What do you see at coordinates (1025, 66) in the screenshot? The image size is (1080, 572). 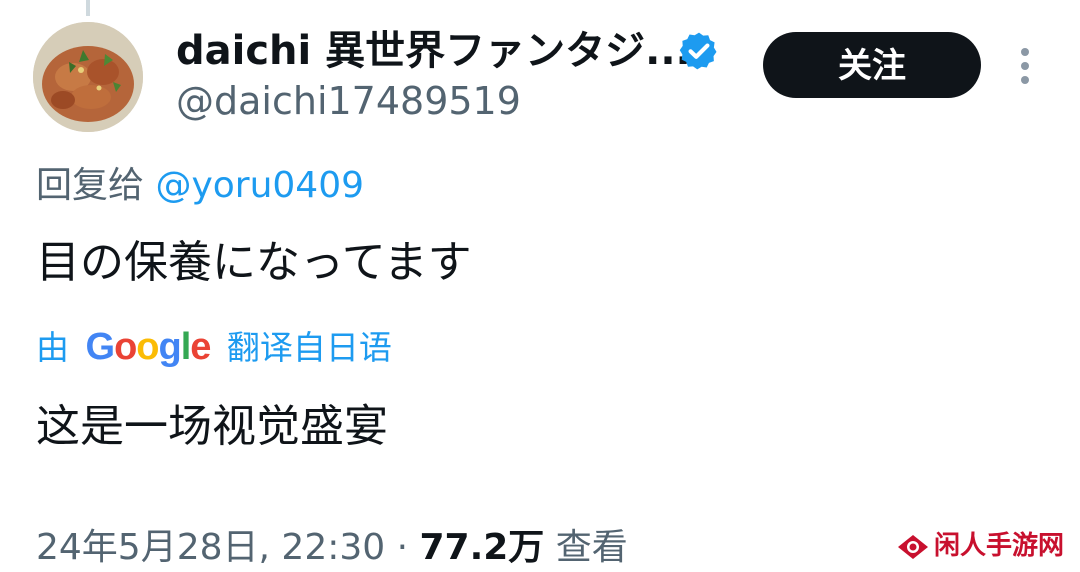 I see `more-vertical-icon` at bounding box center [1025, 66].